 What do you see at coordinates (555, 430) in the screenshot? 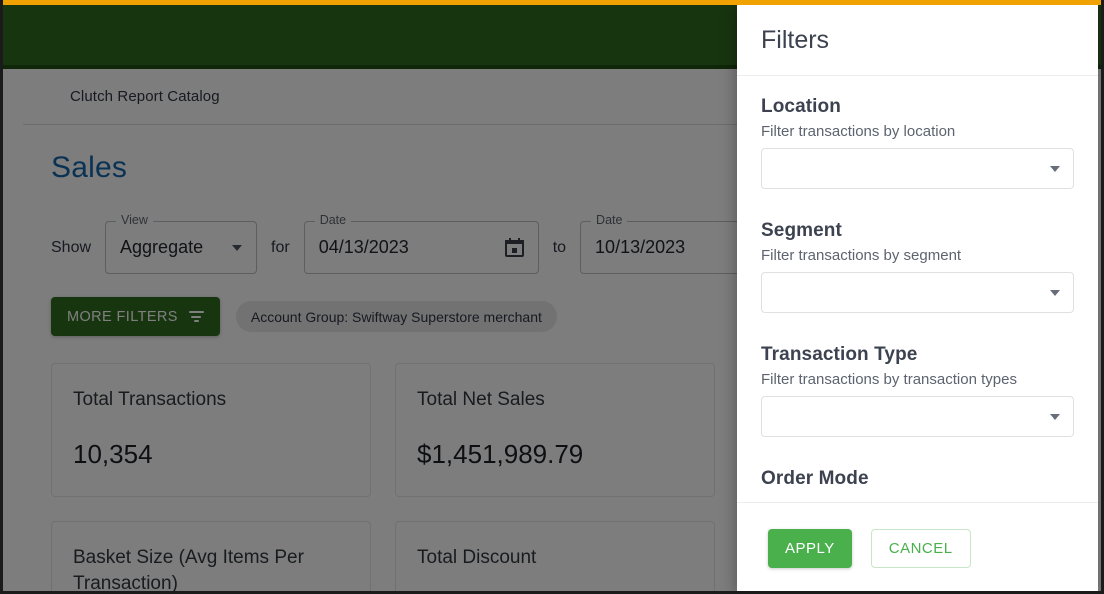
I see `kpi-card: Total Net Sales $1,451,989.79` at bounding box center [555, 430].